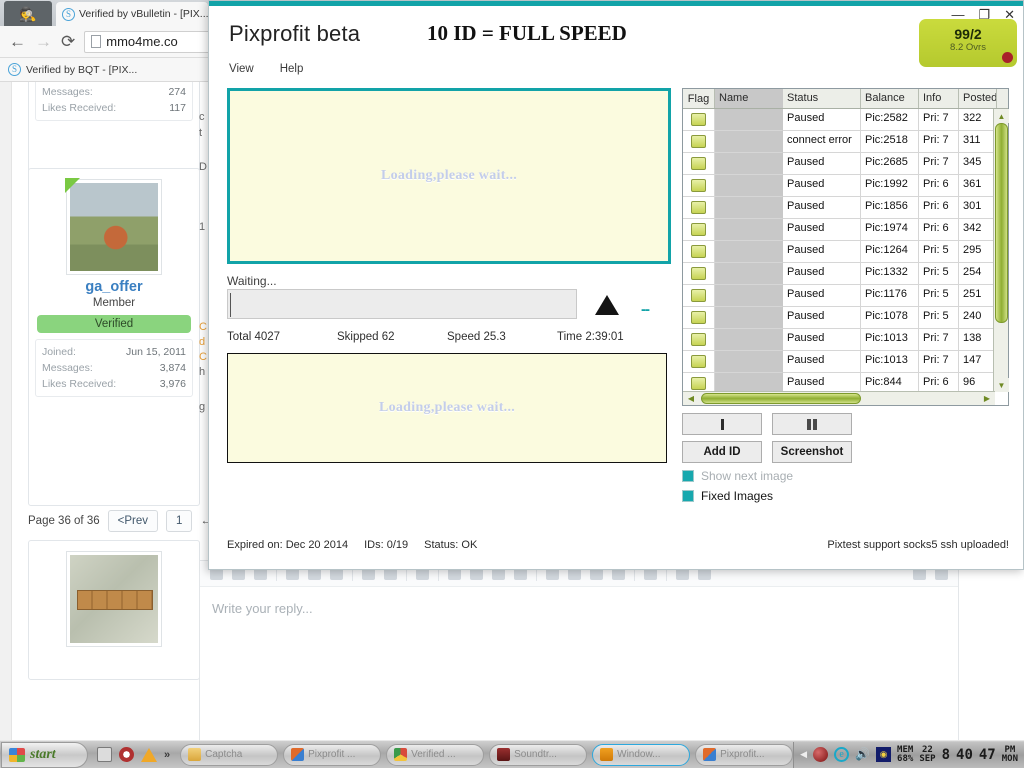 The image size is (1024, 768). Describe the element at coordinates (167, 755) in the screenshot. I see `chevron-more-icon: »` at that location.